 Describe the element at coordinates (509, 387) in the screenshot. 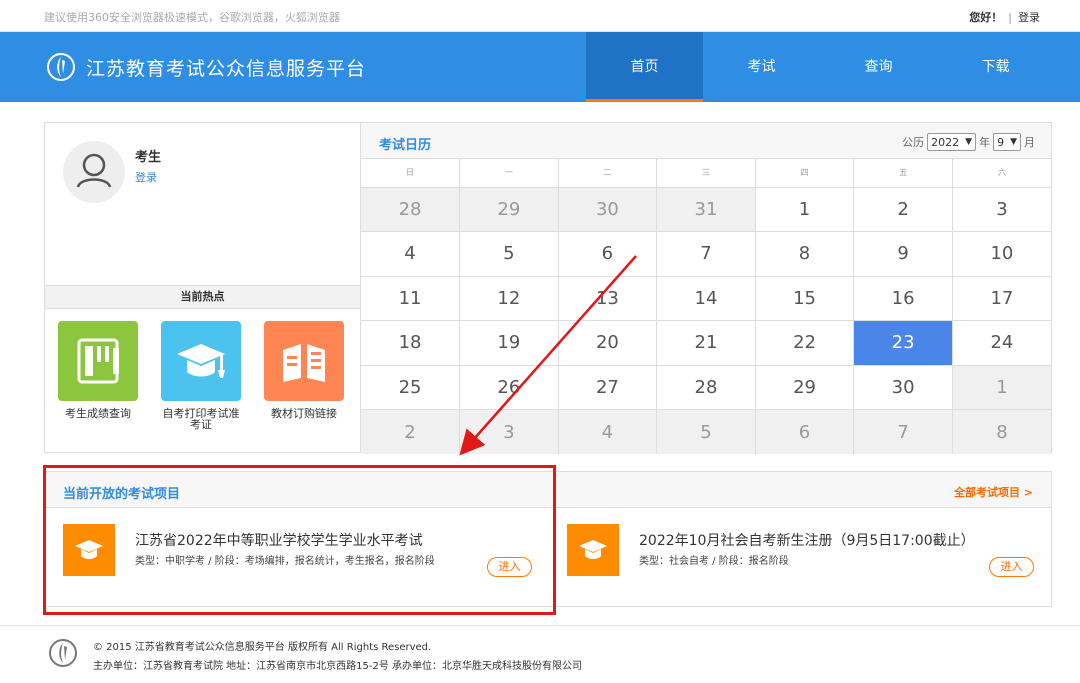

I see `calendar-day: 26` at that location.